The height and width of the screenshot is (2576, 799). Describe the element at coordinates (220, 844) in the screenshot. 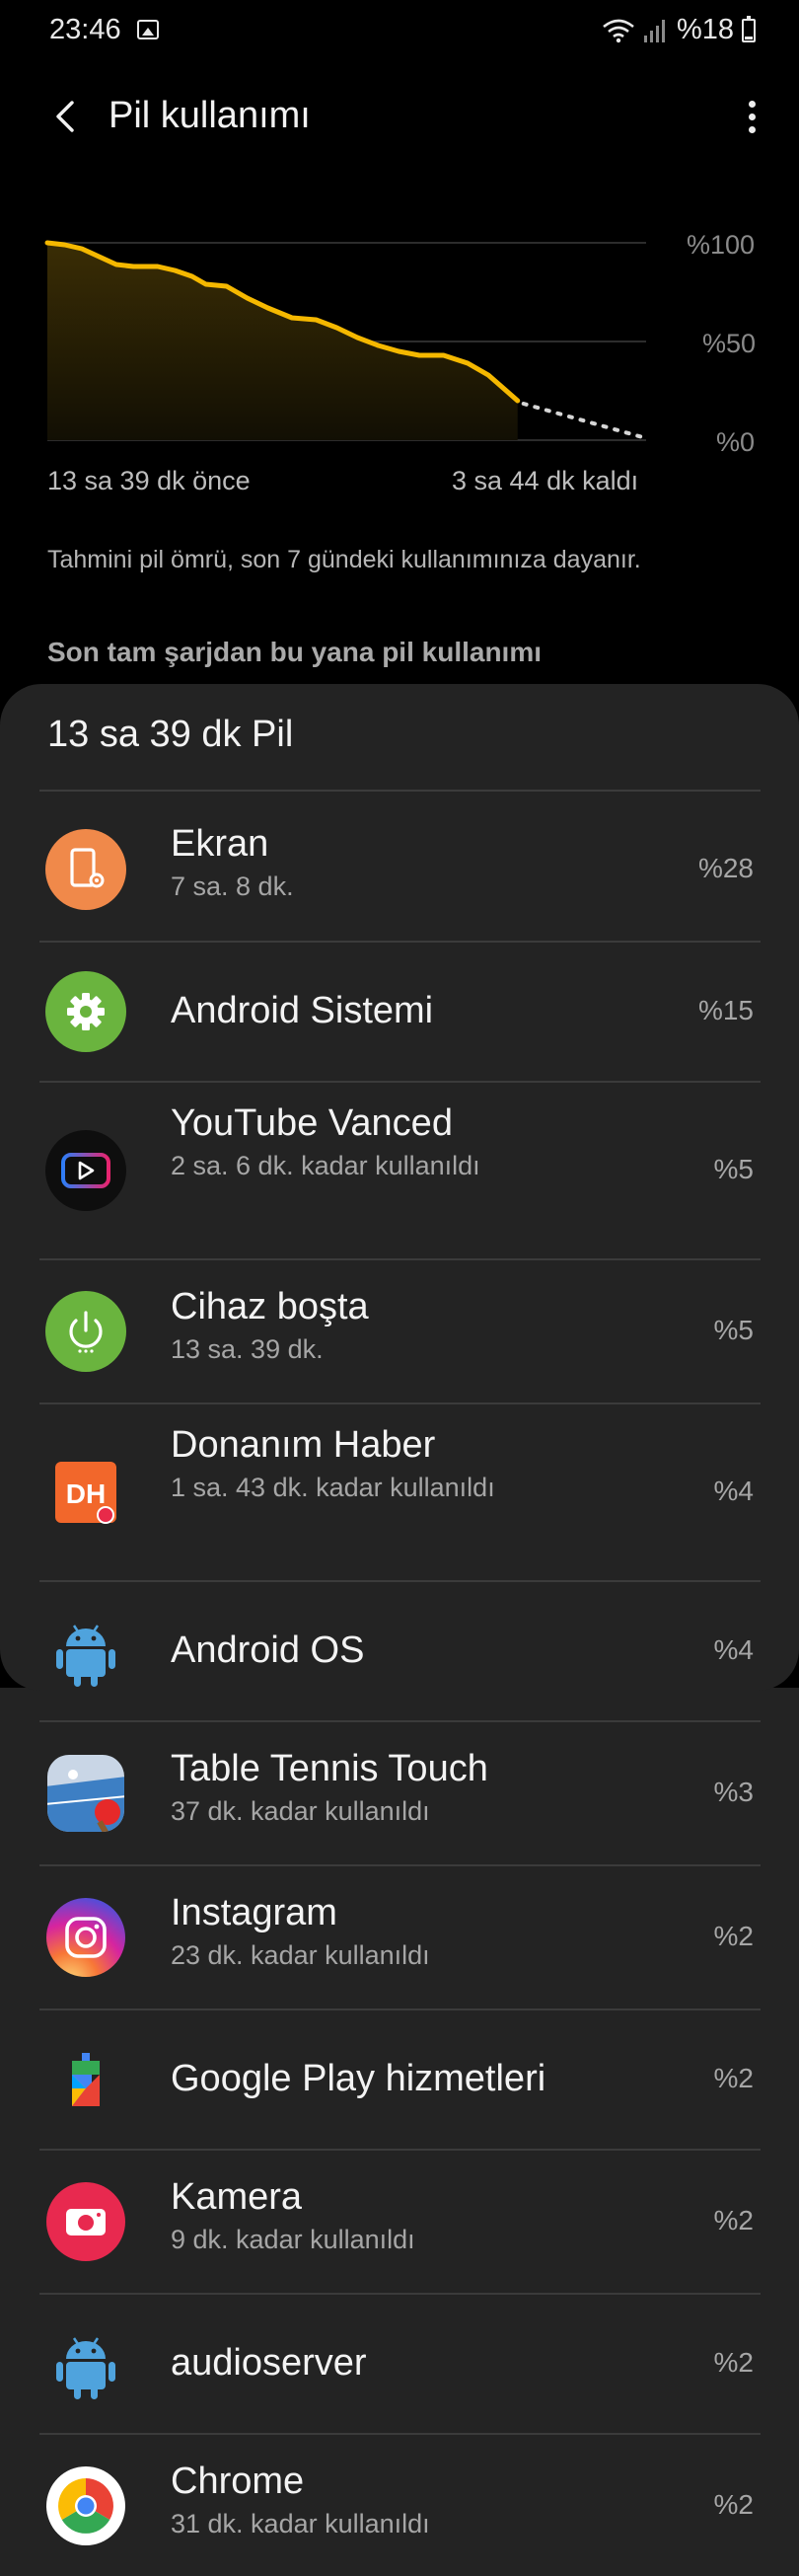

I see `usage-item-name: Ekran` at that location.